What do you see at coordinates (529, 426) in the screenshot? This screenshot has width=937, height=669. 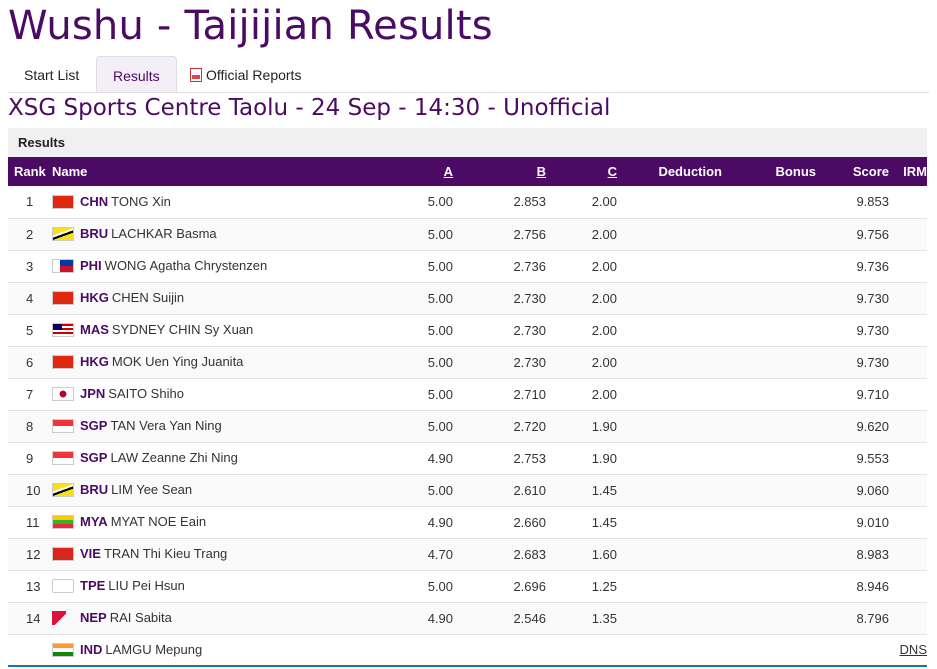 I see `cell-b: 2.720` at bounding box center [529, 426].